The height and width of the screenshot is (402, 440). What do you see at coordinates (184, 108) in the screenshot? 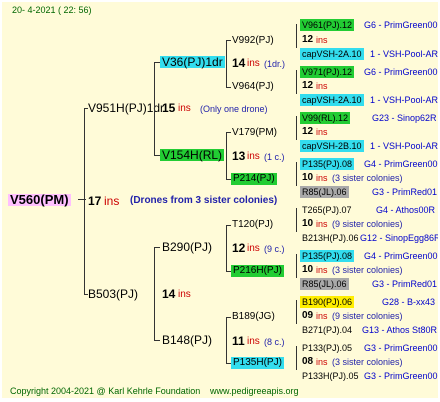
I see `sire-ins-label: ins` at bounding box center [184, 108].